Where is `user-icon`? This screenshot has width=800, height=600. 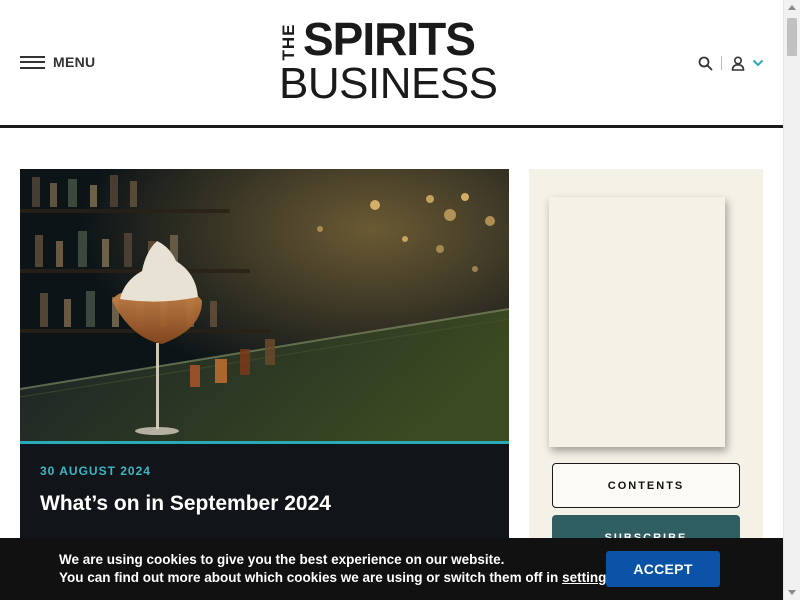 user-icon is located at coordinates (738, 63).